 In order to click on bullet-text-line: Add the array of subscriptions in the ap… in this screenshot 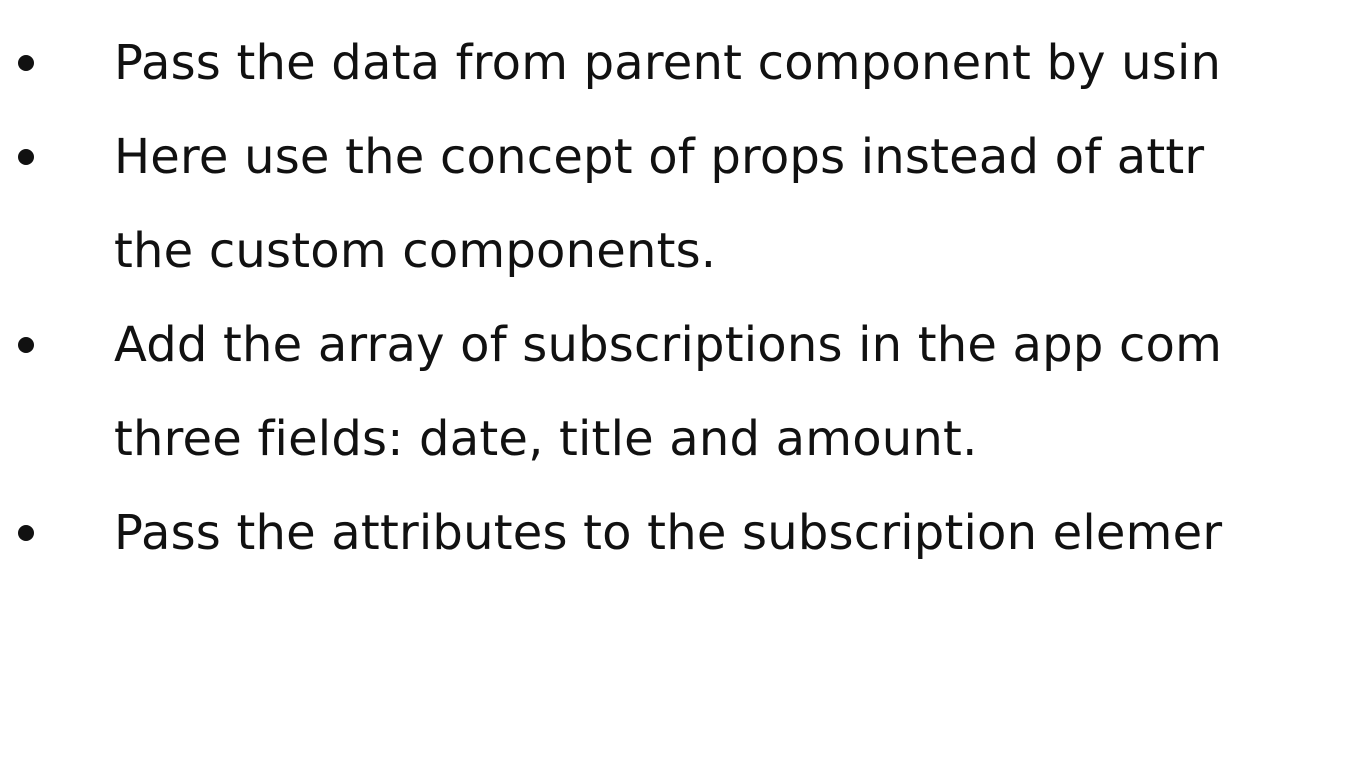, I will do `click(668, 345)`.